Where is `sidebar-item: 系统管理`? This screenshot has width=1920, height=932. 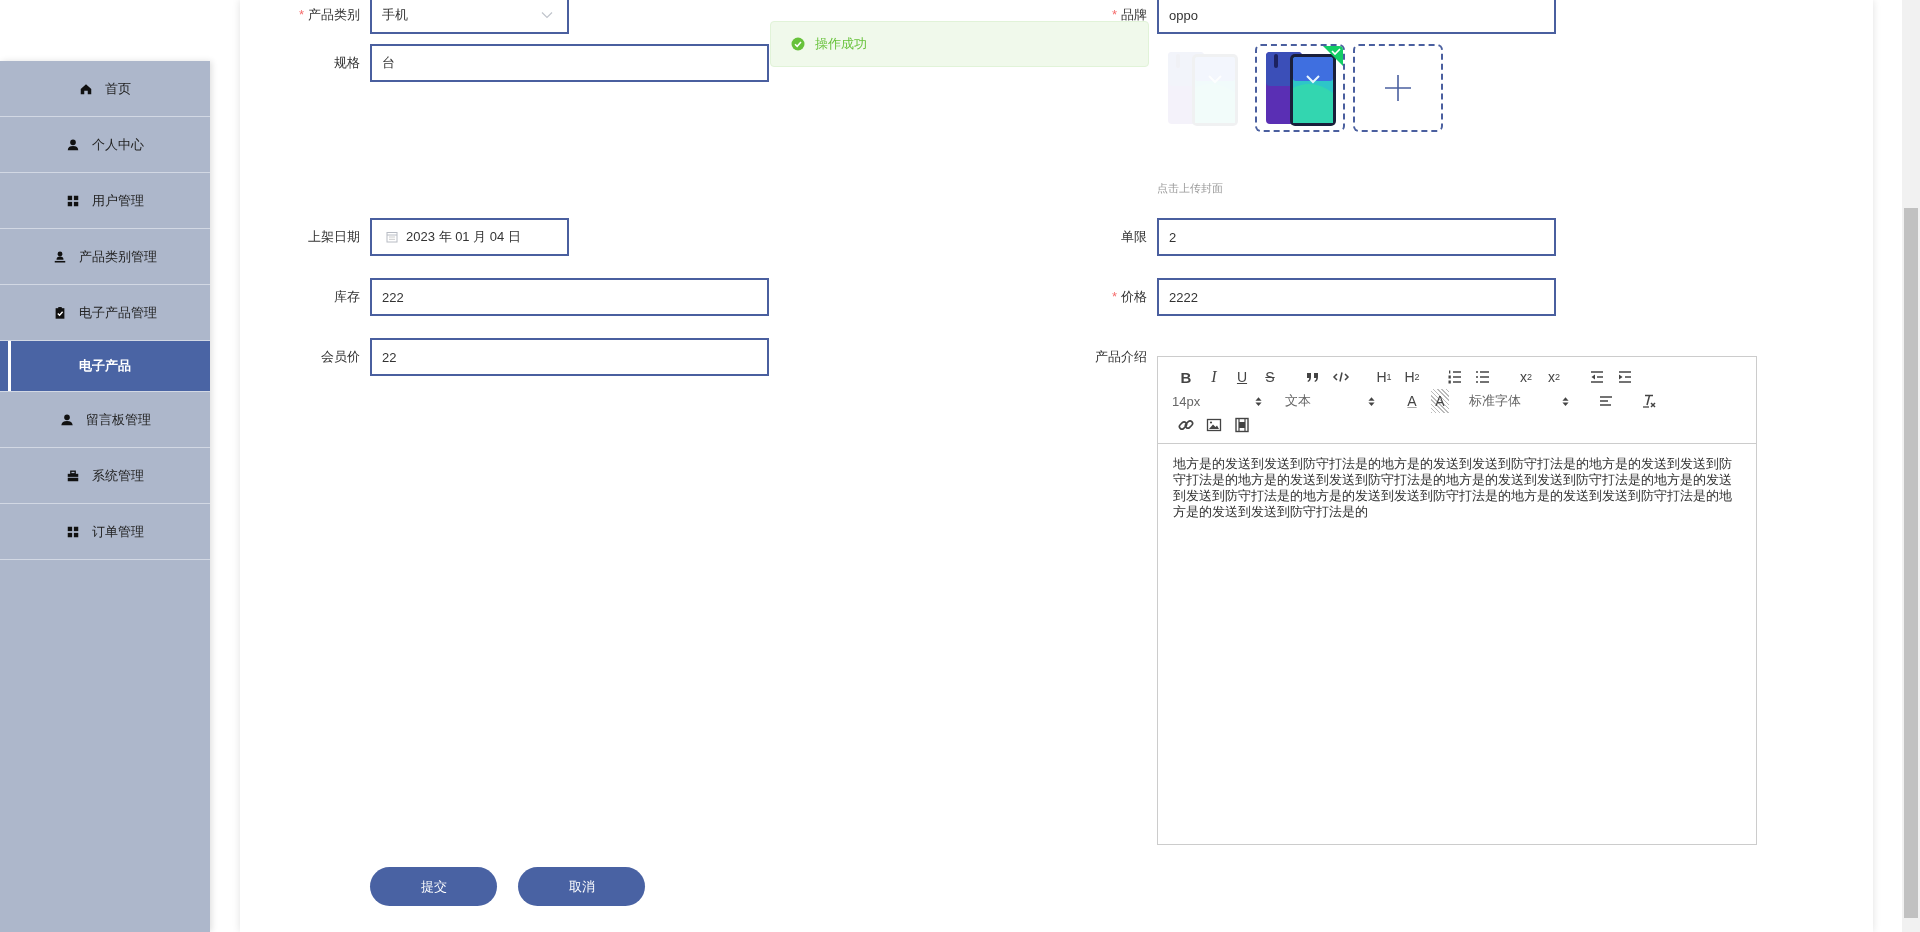 sidebar-item: 系统管理 is located at coordinates (105, 476).